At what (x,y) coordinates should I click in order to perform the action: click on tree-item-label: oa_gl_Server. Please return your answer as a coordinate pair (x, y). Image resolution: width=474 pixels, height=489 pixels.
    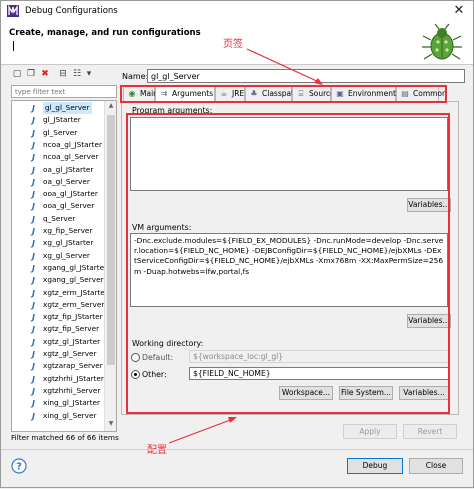
    Looking at the image, I should click on (66, 181).